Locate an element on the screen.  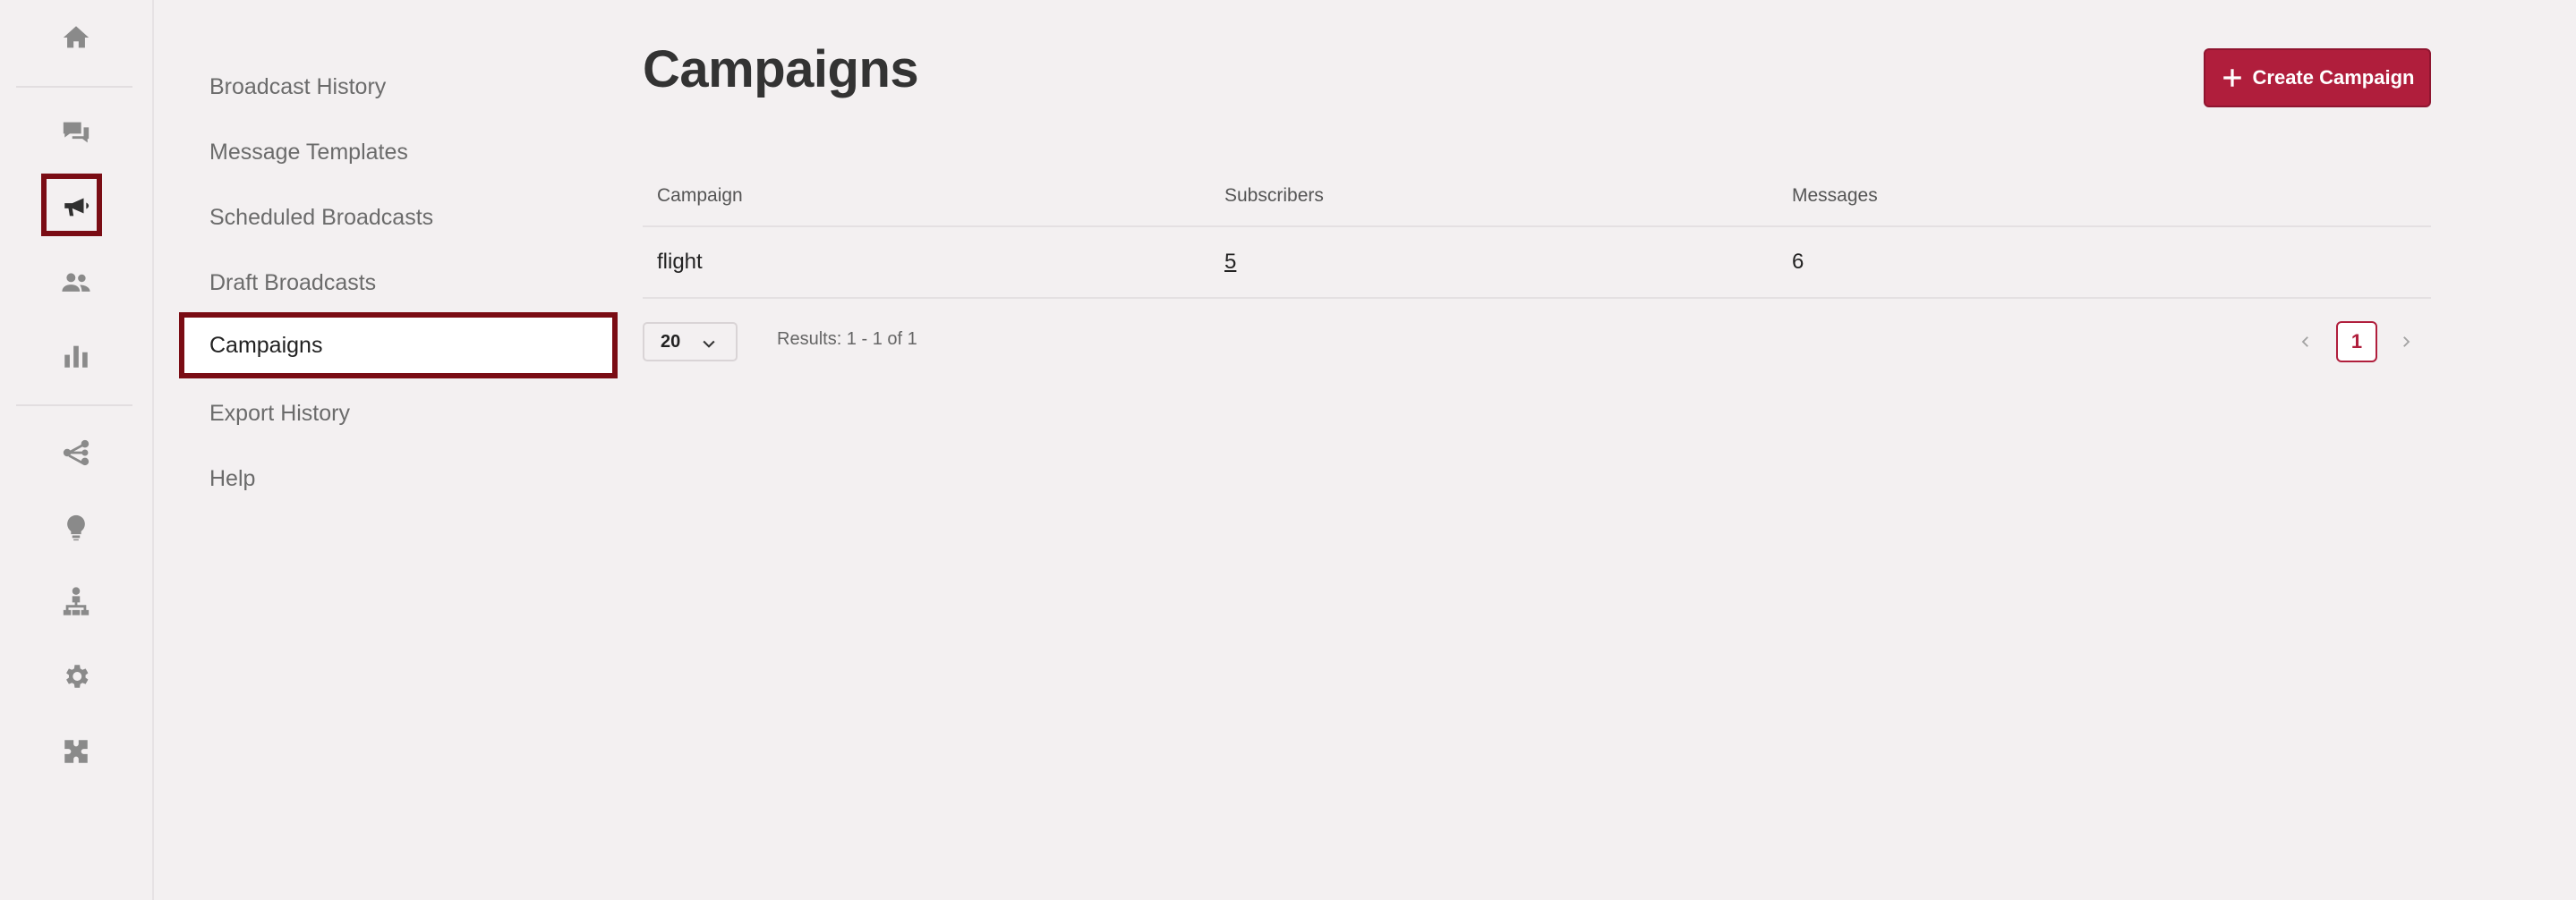
current-page-button: 1 is located at coordinates (2356, 341).